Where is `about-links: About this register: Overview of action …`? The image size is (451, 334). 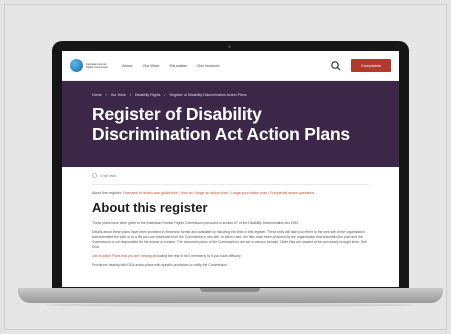 about-links: About this register: Overview of action … is located at coordinates (230, 193).